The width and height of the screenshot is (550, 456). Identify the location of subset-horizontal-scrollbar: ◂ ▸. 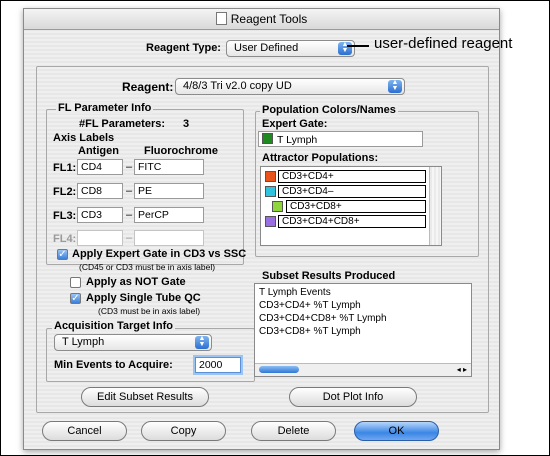
(363, 369).